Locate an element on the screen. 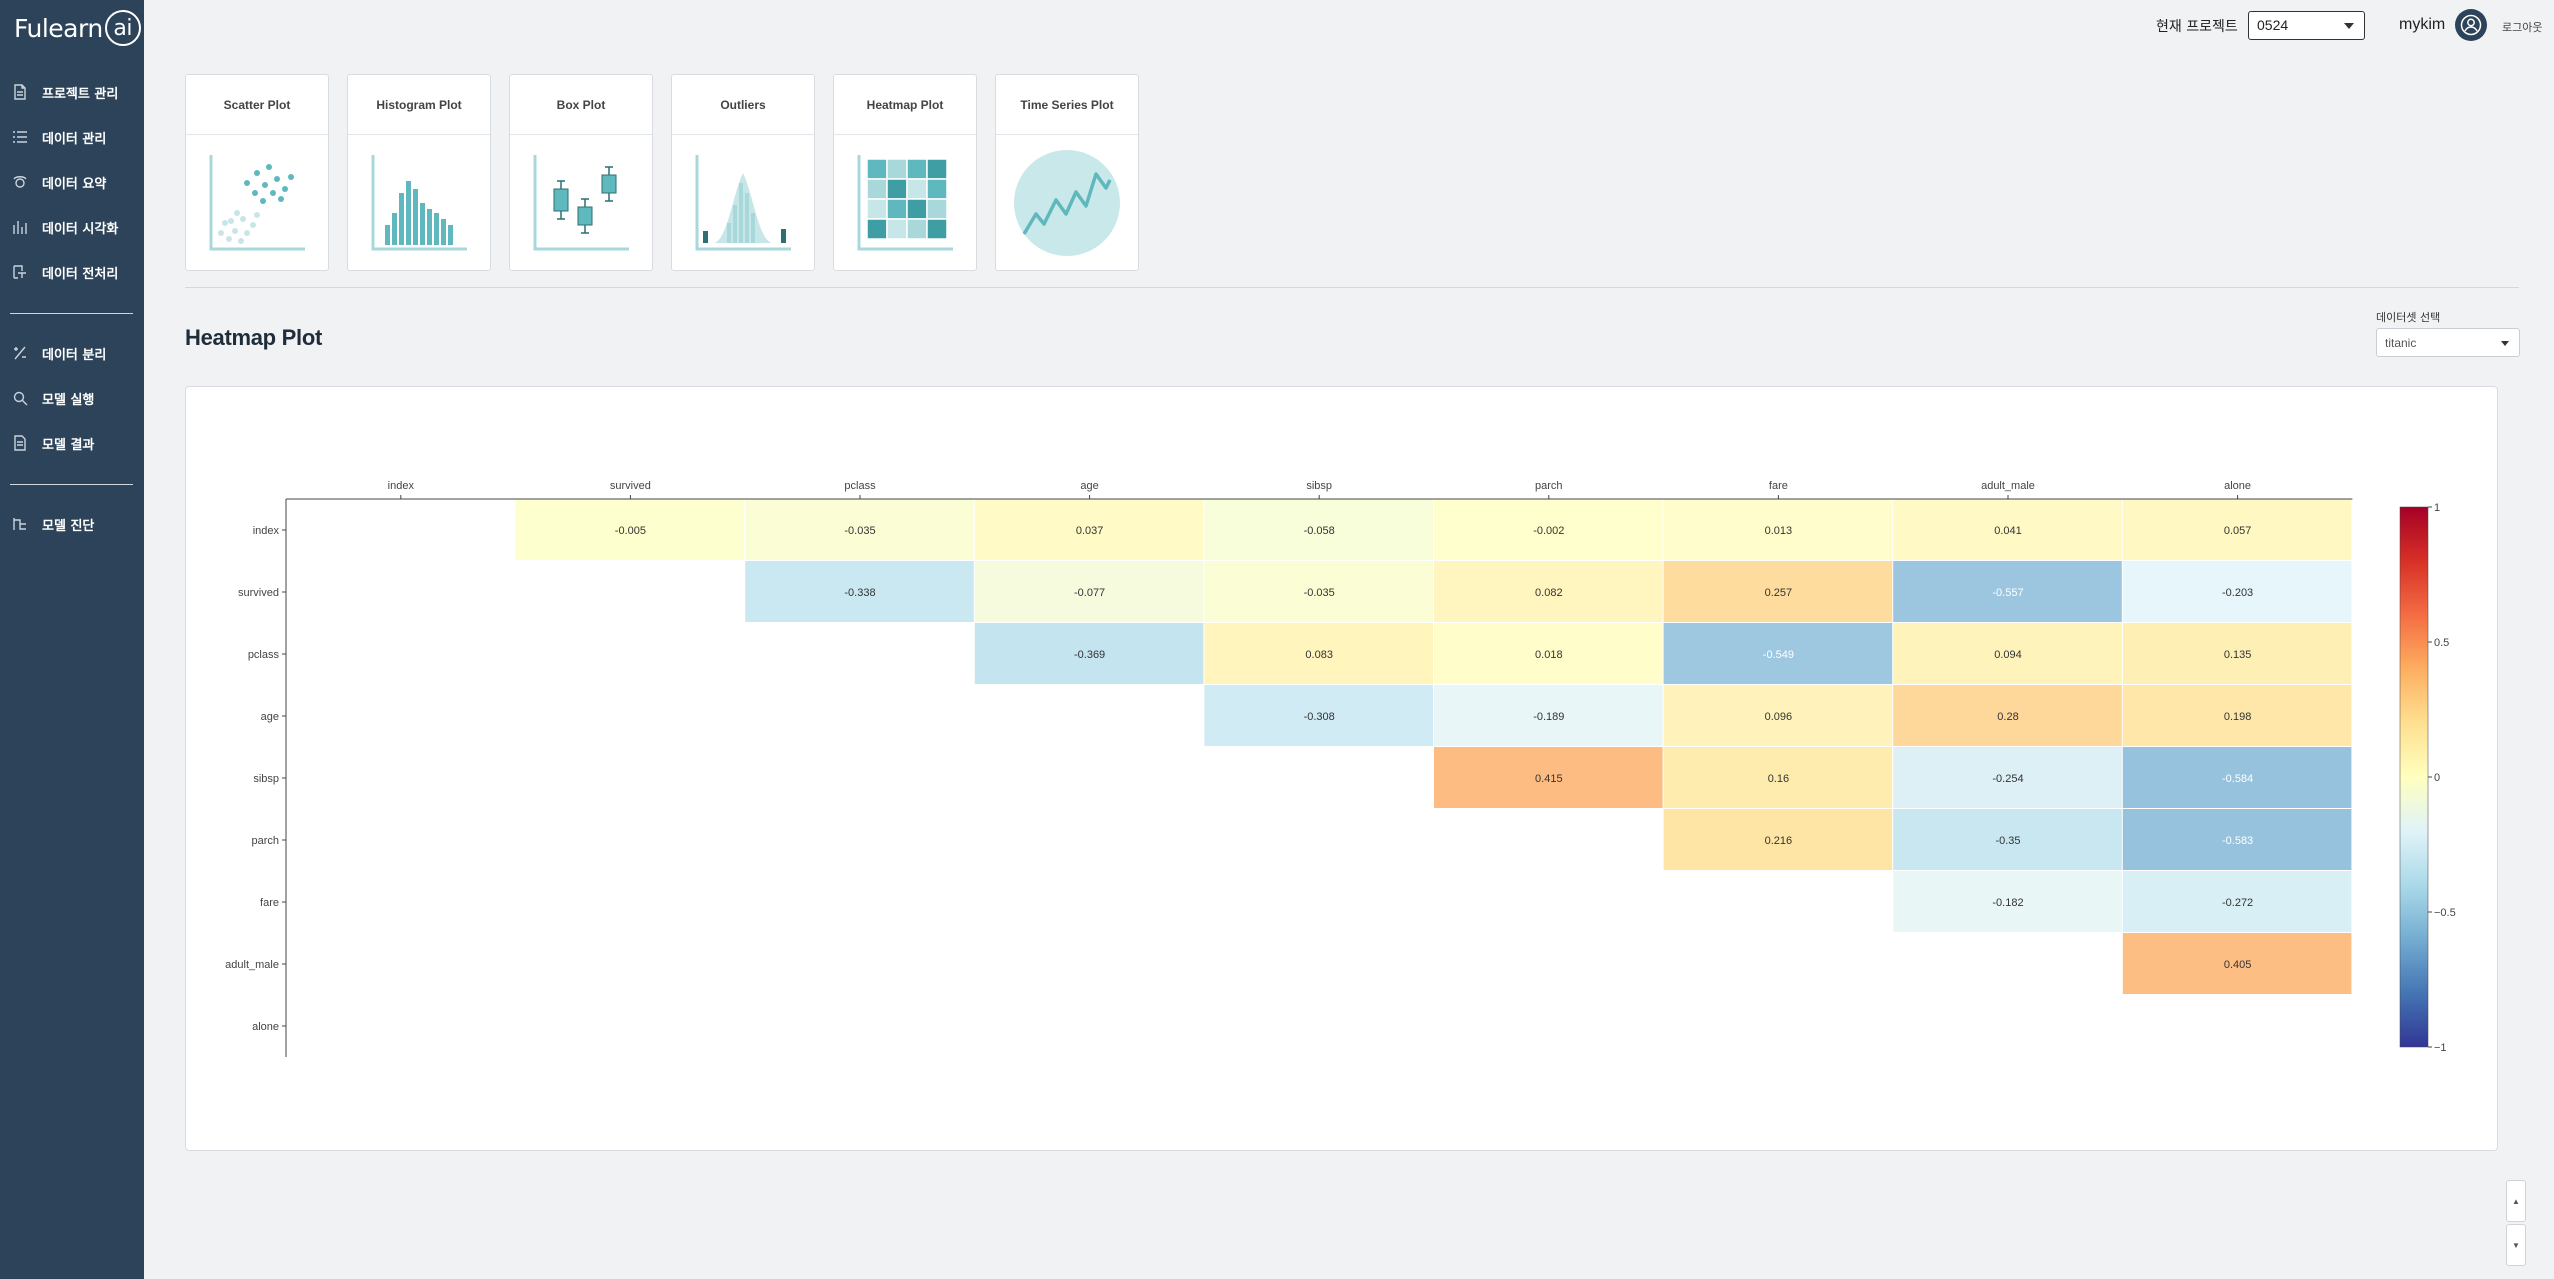 The height and width of the screenshot is (1279, 2554). y-tick-label: survived is located at coordinates (258, 593).